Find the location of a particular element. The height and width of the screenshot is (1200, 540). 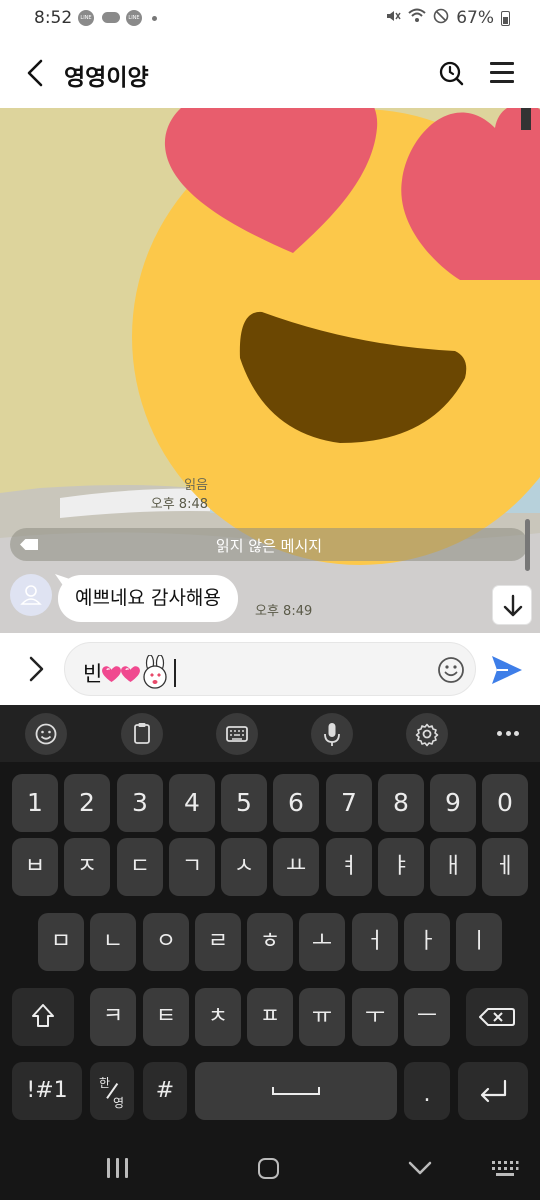

key-e: ㅔ is located at coordinates (505, 867).